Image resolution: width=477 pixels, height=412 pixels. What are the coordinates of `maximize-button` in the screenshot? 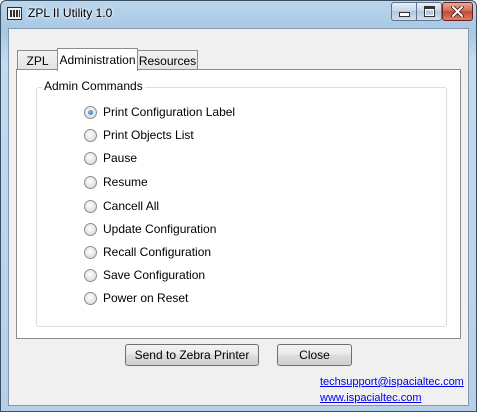 It's located at (429, 11).